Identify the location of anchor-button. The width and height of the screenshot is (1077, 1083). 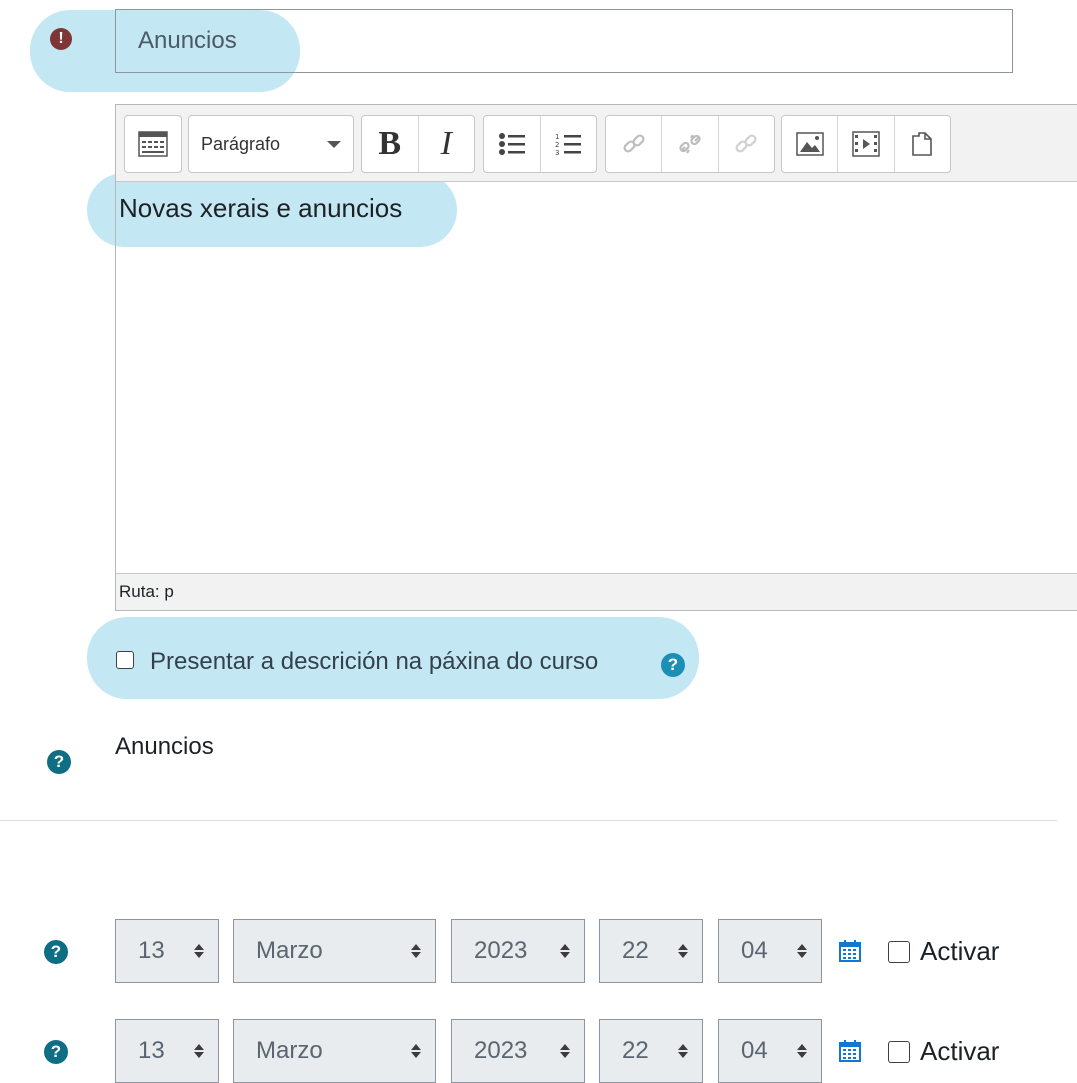
(746, 144).